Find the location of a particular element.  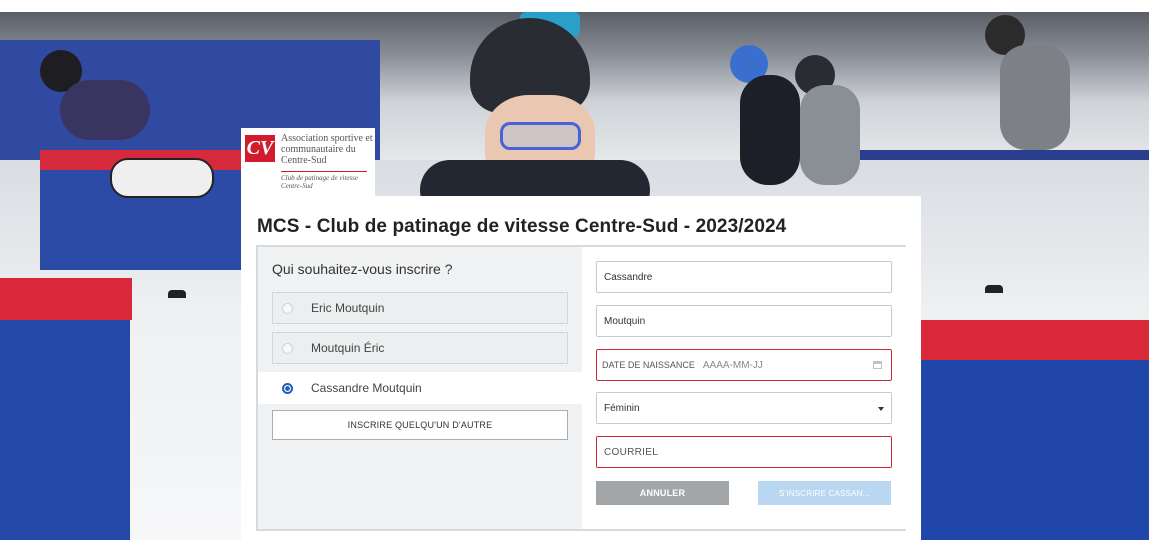

registrant-option: Eric Moutquin is located at coordinates (420, 308).